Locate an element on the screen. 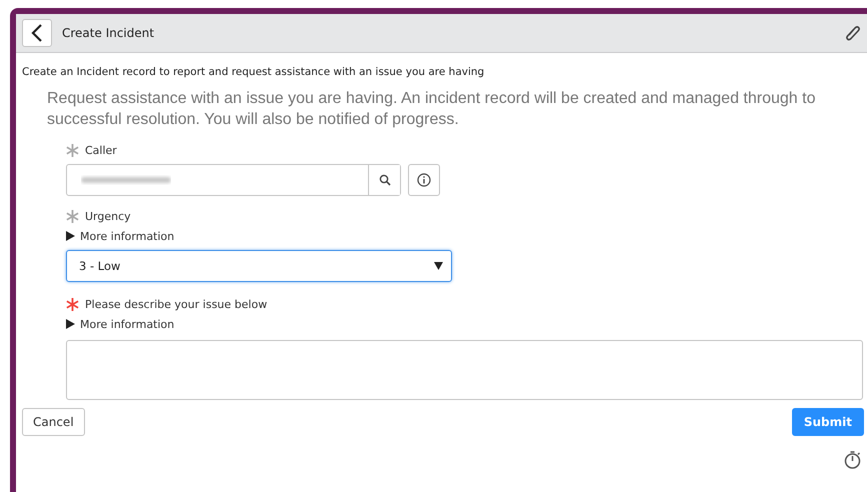 Image resolution: width=867 pixels, height=492 pixels. page-title: Create Incident is located at coordinates (109, 33).